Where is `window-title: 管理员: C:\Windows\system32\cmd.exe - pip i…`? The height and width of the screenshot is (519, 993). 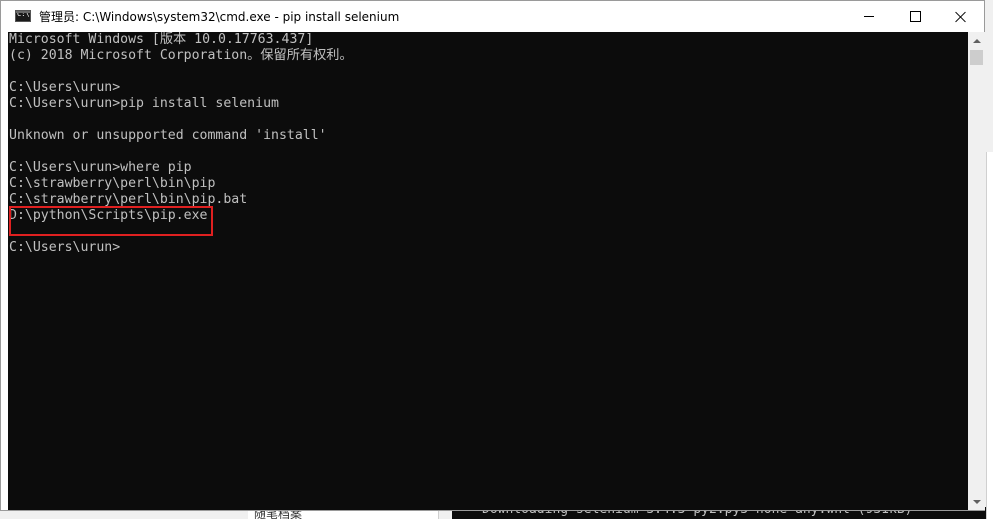
window-title: 管理员: C:\Windows\system32\cmd.exe - pip i… is located at coordinates (219, 17).